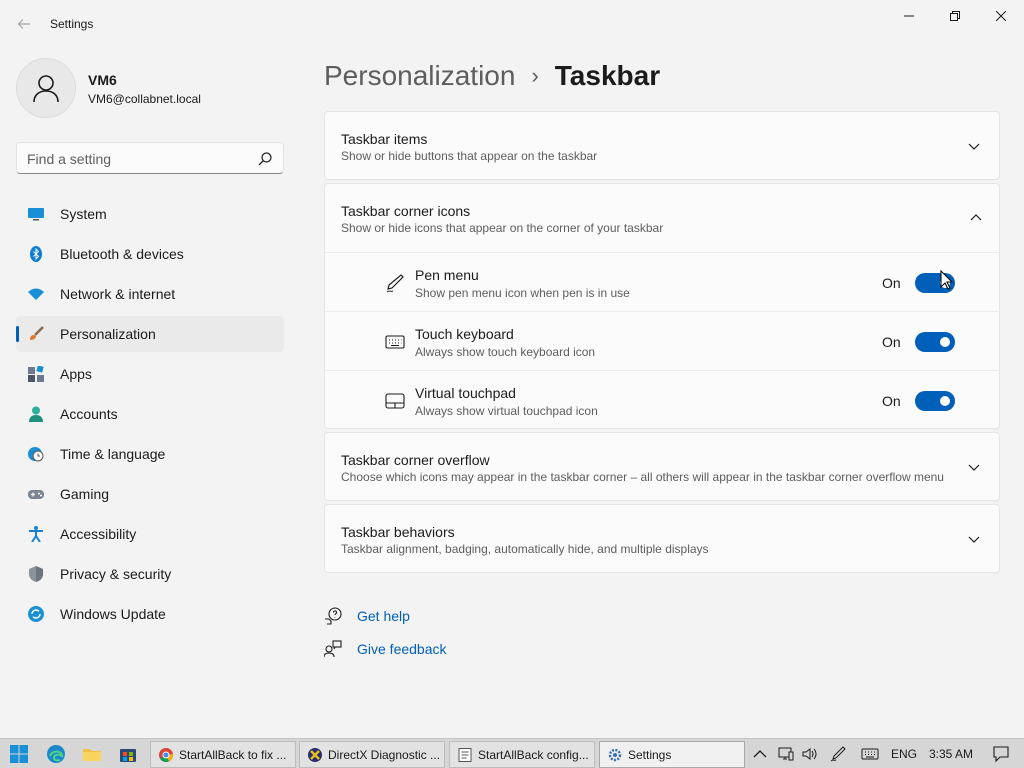 The height and width of the screenshot is (768, 1024). I want to click on sidebar-item-personalization: Personalization, so click(150, 334).